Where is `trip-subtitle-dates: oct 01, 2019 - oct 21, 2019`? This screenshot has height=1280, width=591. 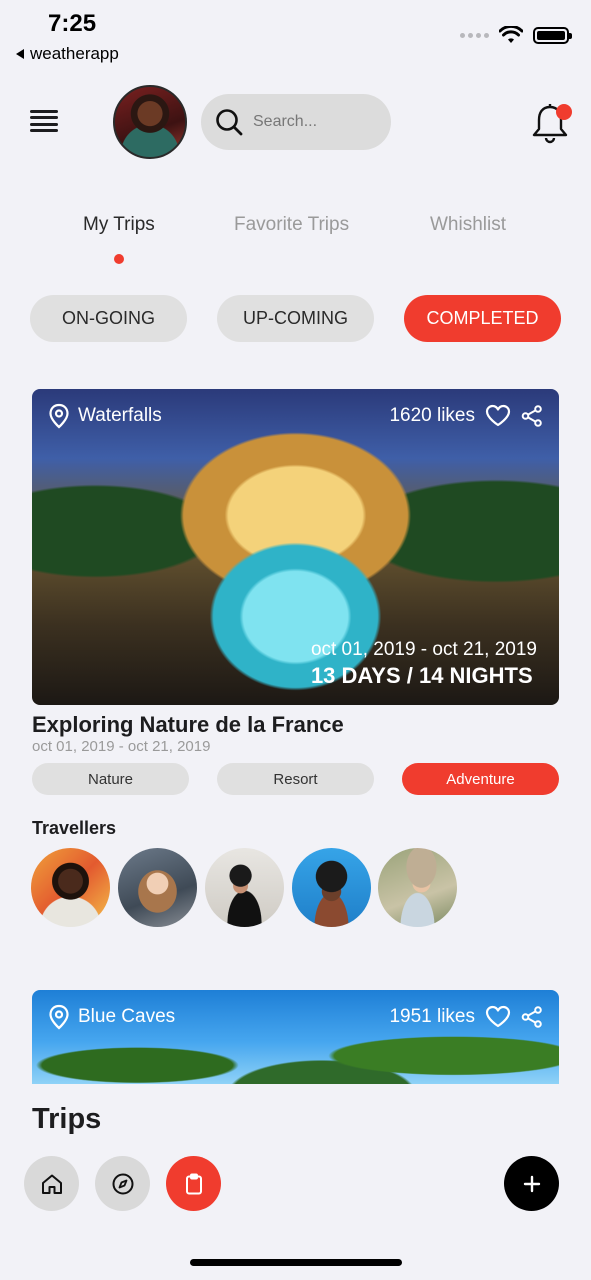
trip-subtitle-dates: oct 01, 2019 - oct 21, 2019 is located at coordinates (121, 746).